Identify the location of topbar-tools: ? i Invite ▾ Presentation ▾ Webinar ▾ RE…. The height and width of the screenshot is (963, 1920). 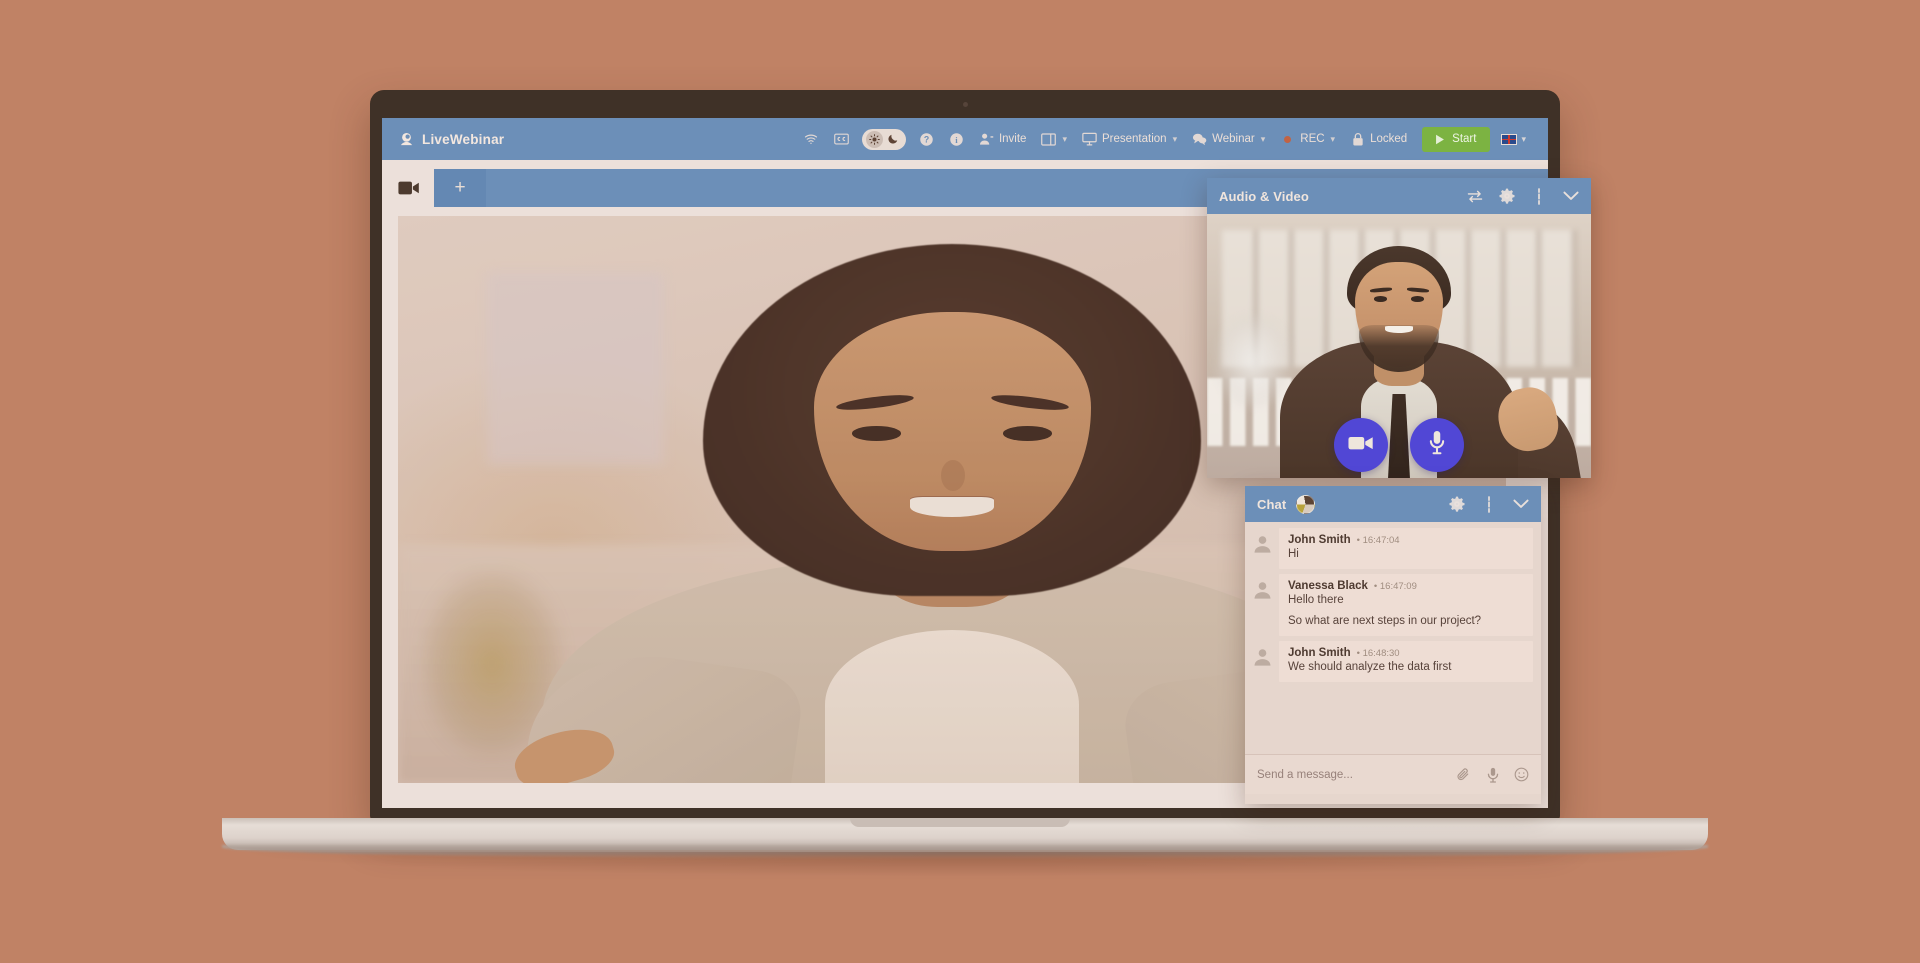
(1162, 139).